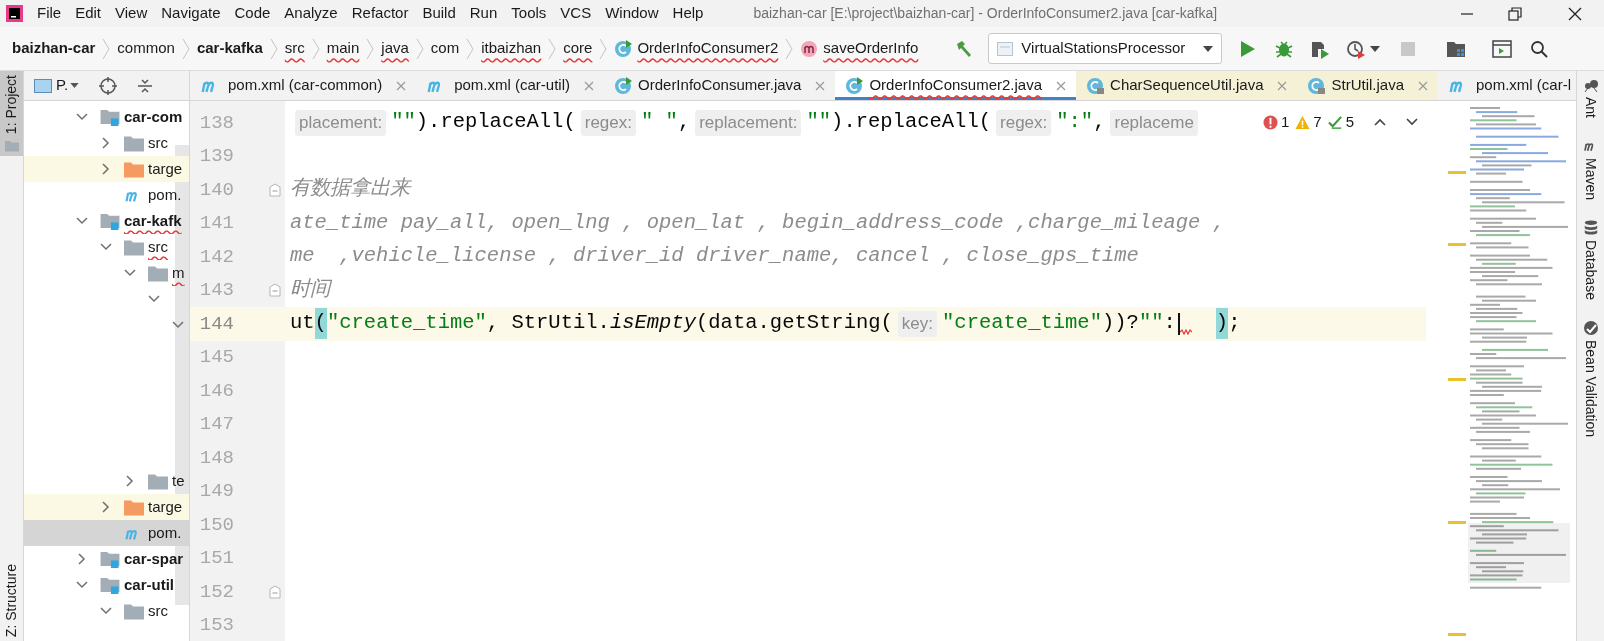  I want to click on parameter-hint: placement:, so click(341, 123).